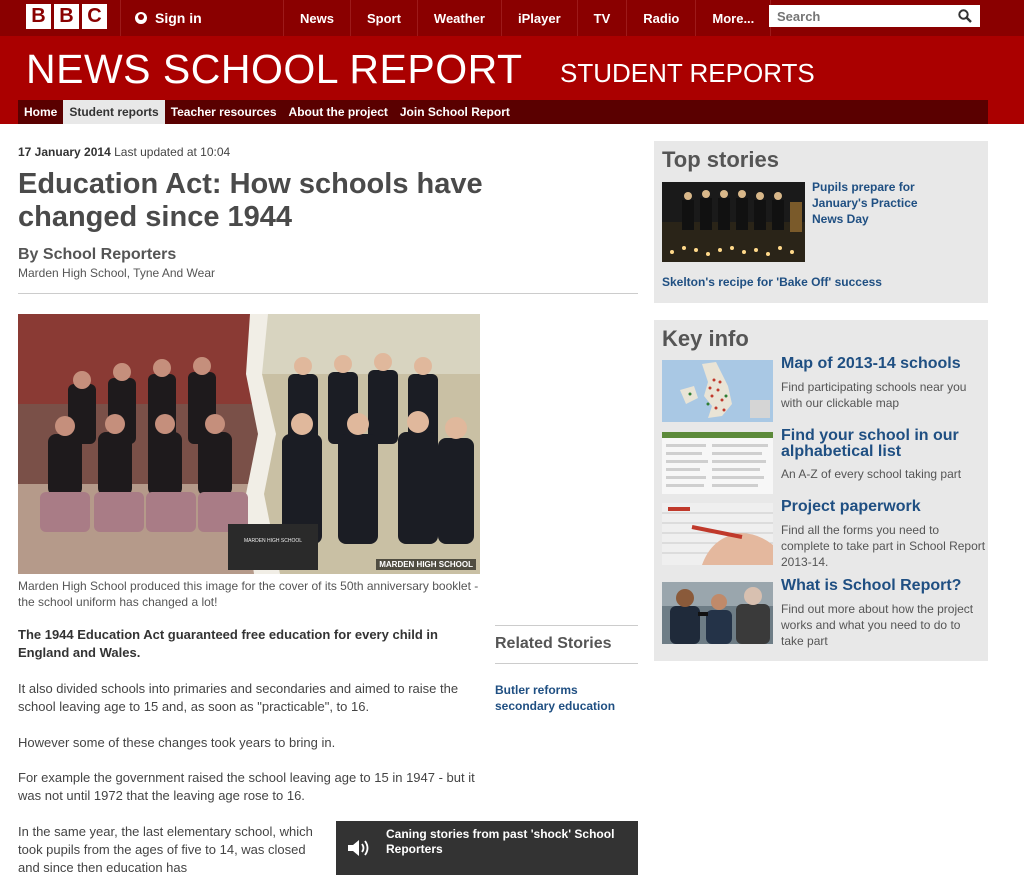  Describe the element at coordinates (566, 698) in the screenshot. I see `related-story-link: Butler reforms secondary education` at that location.